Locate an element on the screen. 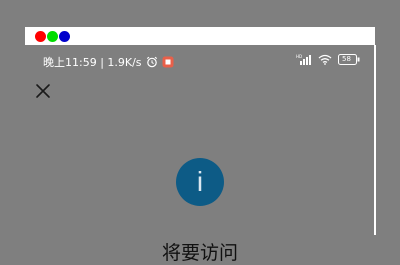 The height and width of the screenshot is (265, 400). close-icon is located at coordinates (43, 91).